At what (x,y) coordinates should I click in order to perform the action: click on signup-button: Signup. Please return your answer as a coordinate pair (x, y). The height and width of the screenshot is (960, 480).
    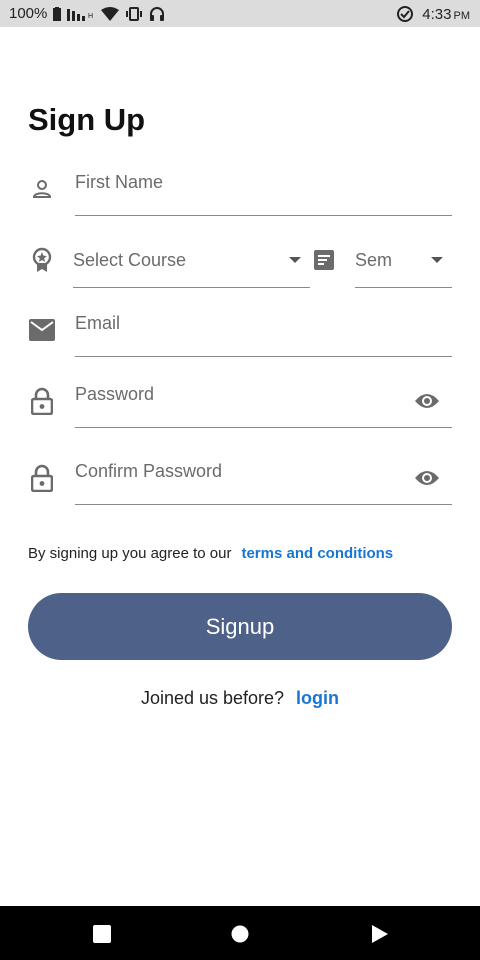
    Looking at the image, I should click on (240, 626).